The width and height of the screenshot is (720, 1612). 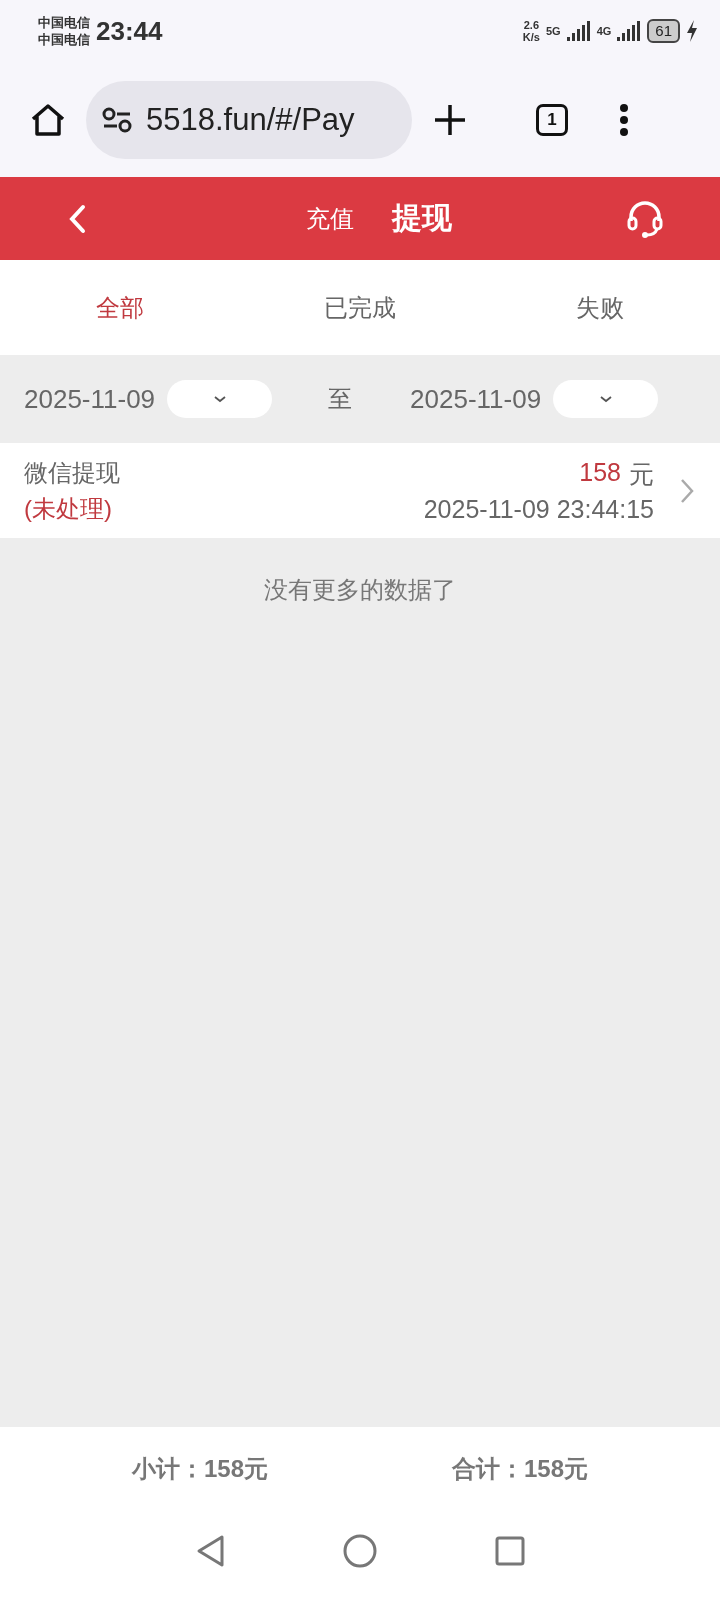 What do you see at coordinates (199, 1468) in the screenshot?
I see `subtotal: 小计：158元` at bounding box center [199, 1468].